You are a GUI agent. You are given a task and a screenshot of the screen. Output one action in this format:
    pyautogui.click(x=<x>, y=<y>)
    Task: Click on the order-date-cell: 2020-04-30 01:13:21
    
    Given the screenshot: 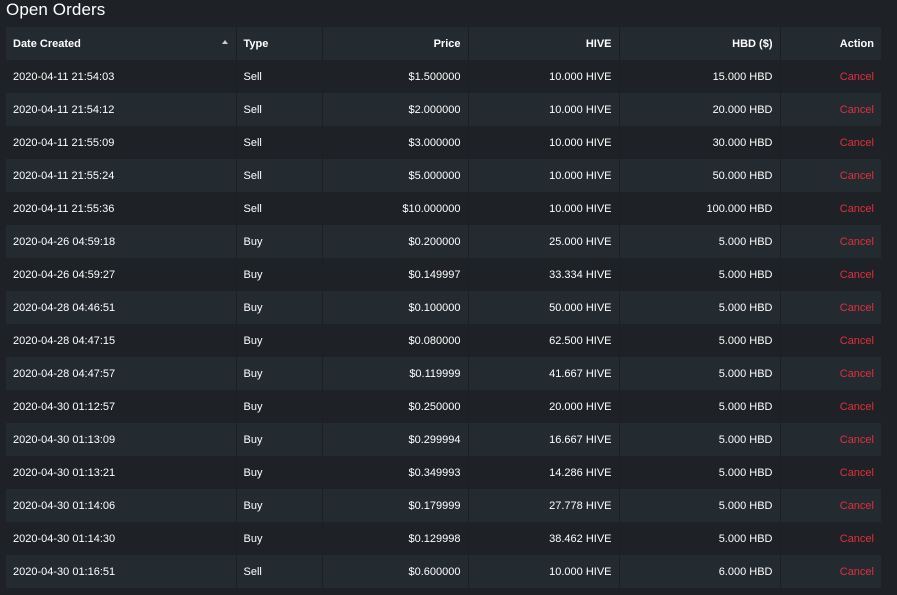 What is the action you would take?
    pyautogui.click(x=121, y=472)
    